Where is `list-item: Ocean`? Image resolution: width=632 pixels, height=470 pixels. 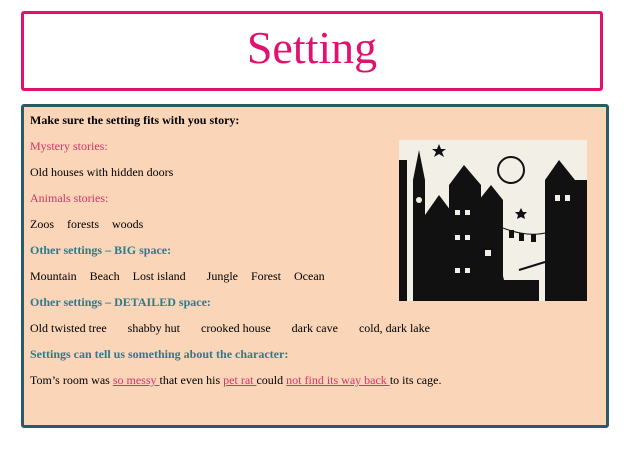 list-item: Ocean is located at coordinates (309, 276).